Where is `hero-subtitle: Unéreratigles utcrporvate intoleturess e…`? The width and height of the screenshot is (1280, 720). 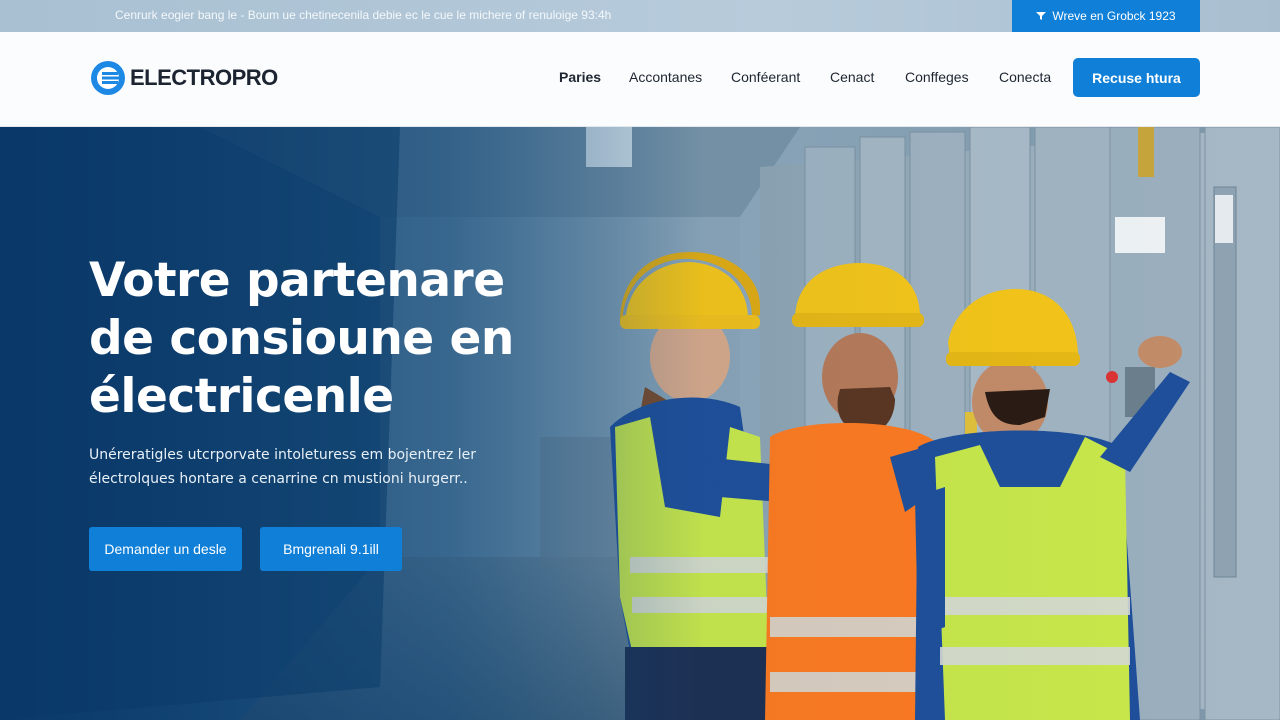 hero-subtitle: Unéreratigles utcrporvate intoleturess e… is located at coordinates (299, 467).